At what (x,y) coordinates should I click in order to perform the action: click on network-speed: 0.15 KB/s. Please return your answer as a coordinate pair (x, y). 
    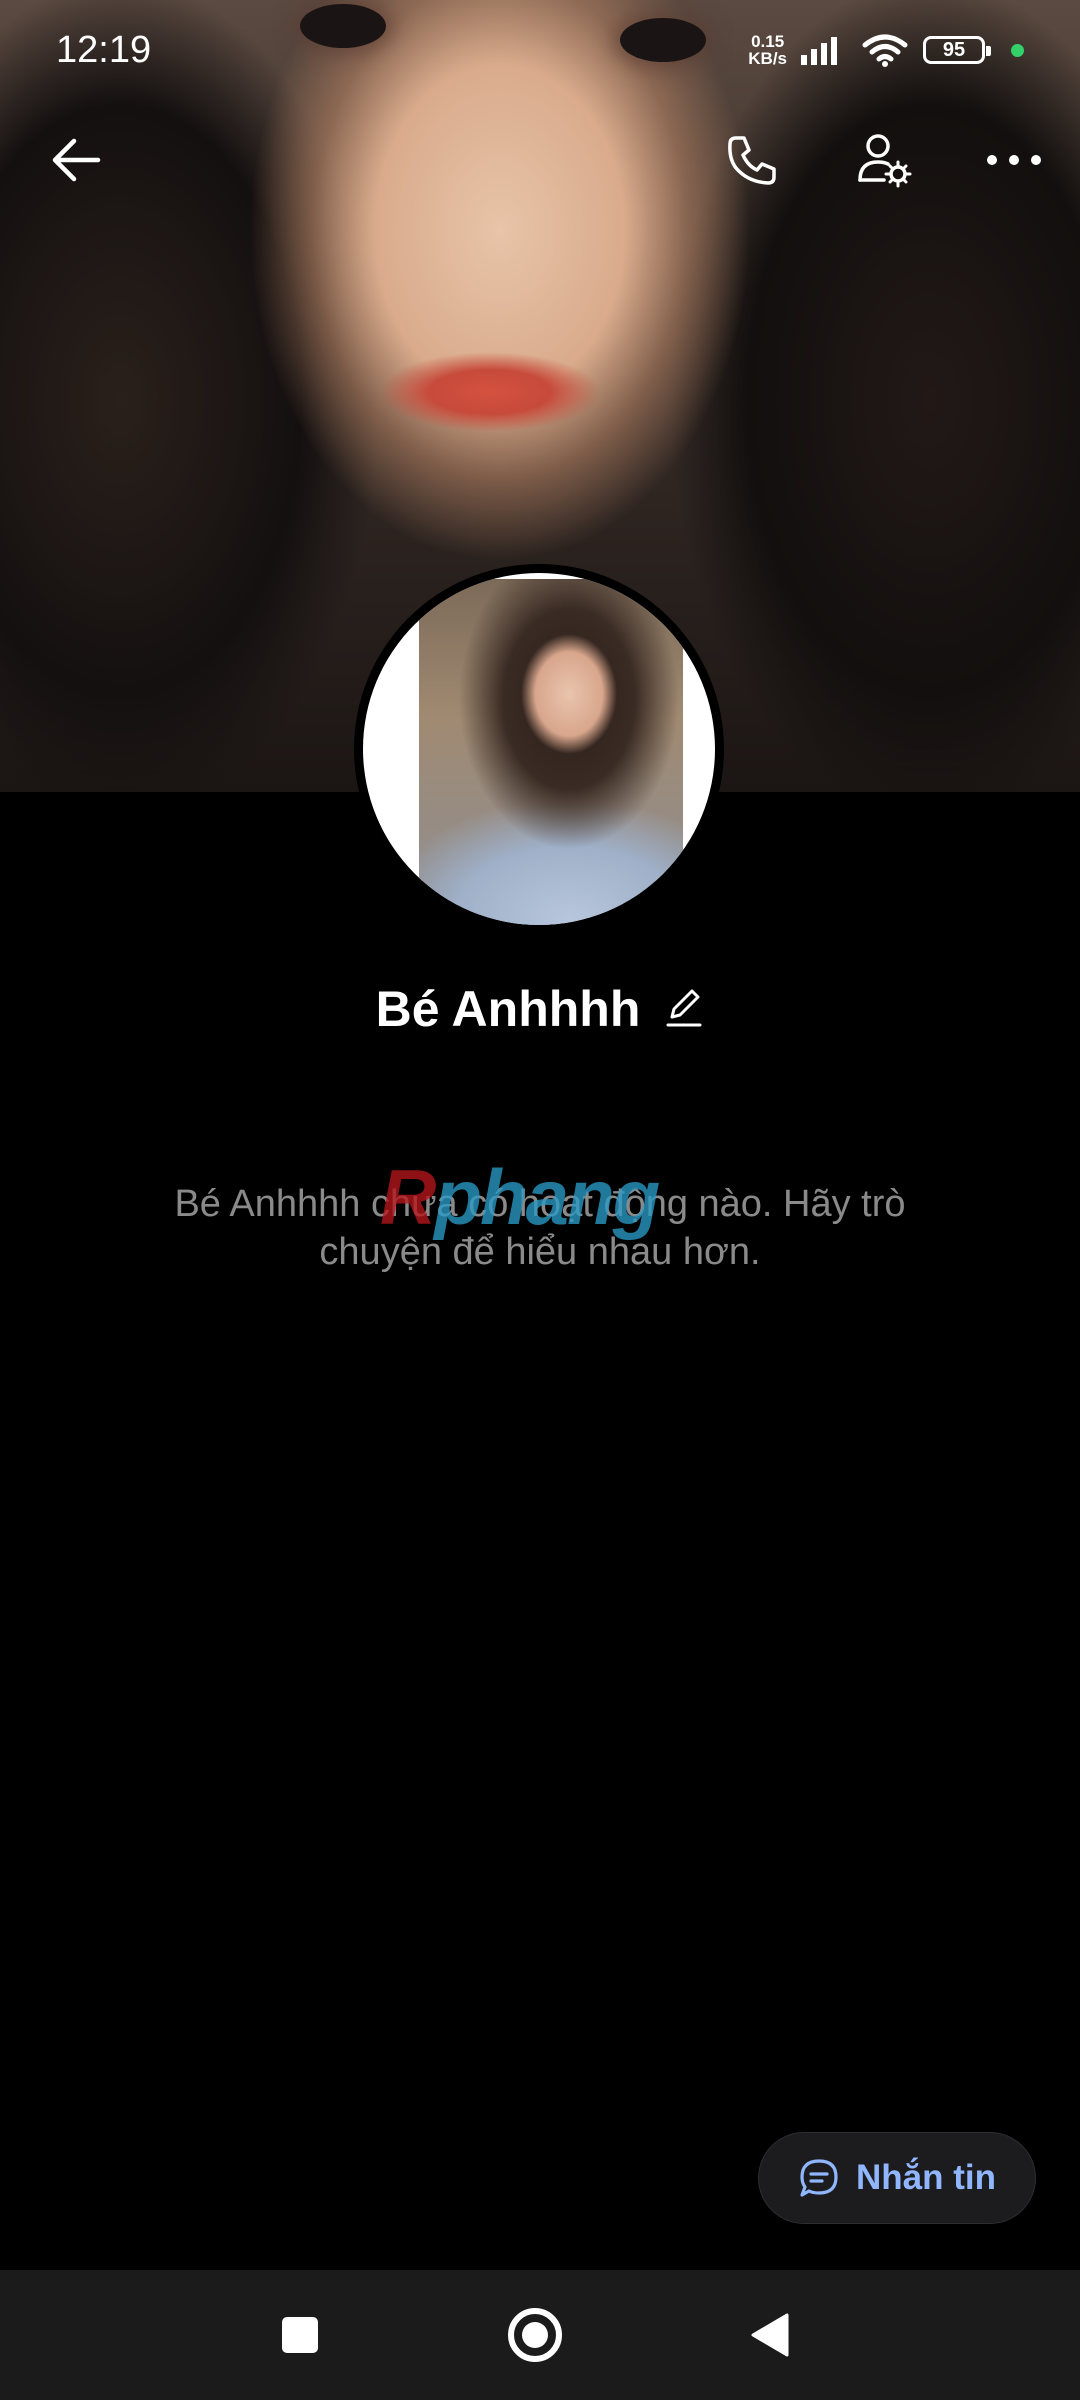
    Looking at the image, I should click on (767, 50).